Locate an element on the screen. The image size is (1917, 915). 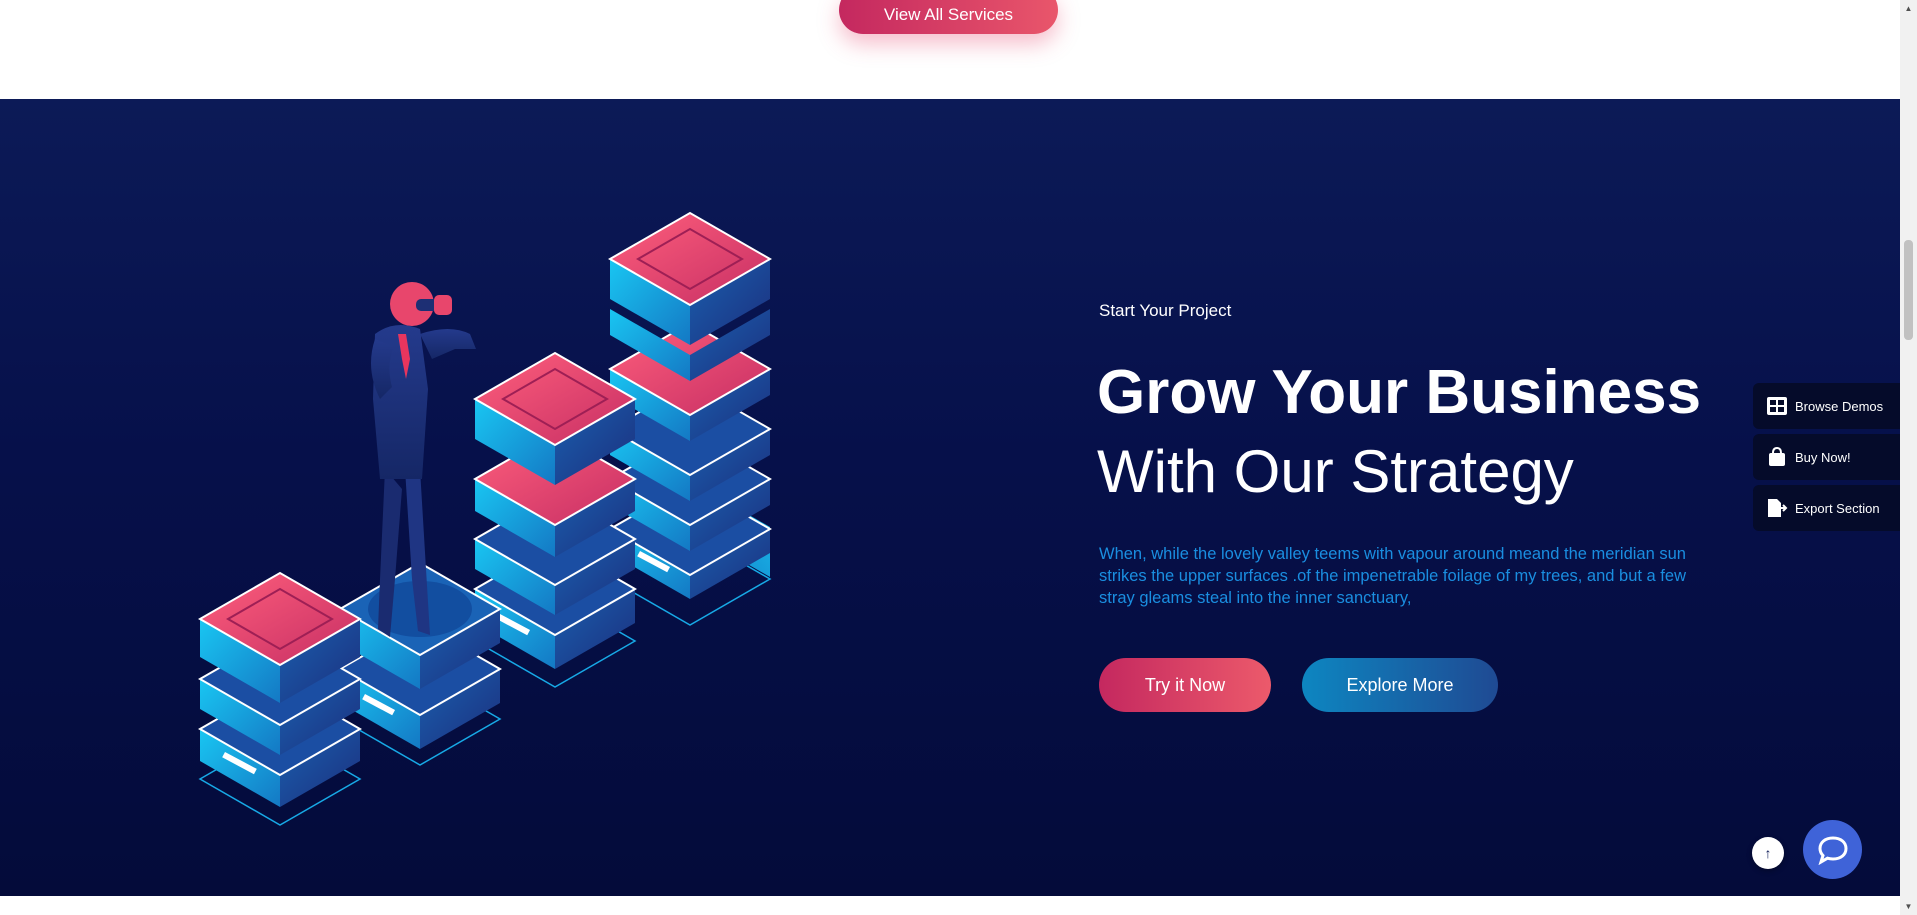
browse-demos-label: Browse Demos is located at coordinates (1839, 406).